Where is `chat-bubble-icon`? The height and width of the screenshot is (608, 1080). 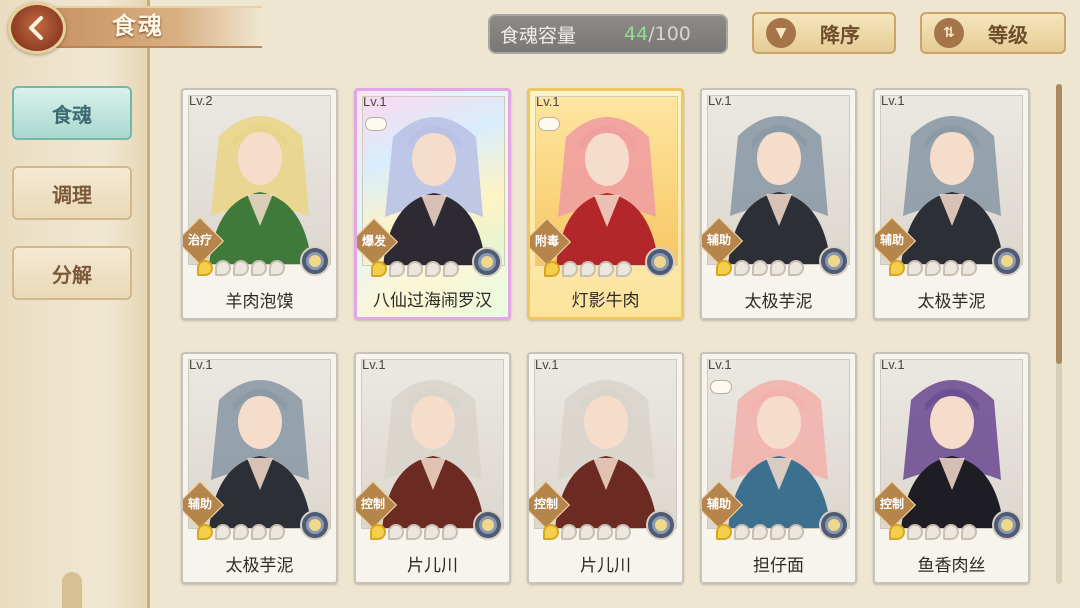
chat-bubble-icon is located at coordinates (549, 124).